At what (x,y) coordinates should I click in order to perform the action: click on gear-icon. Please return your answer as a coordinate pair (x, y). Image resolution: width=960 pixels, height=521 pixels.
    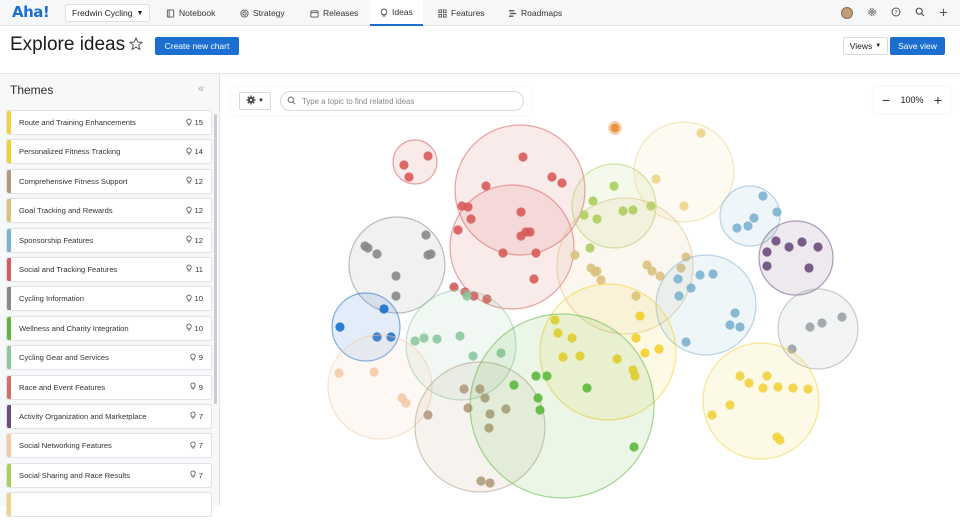
    Looking at the image, I should click on (251, 101).